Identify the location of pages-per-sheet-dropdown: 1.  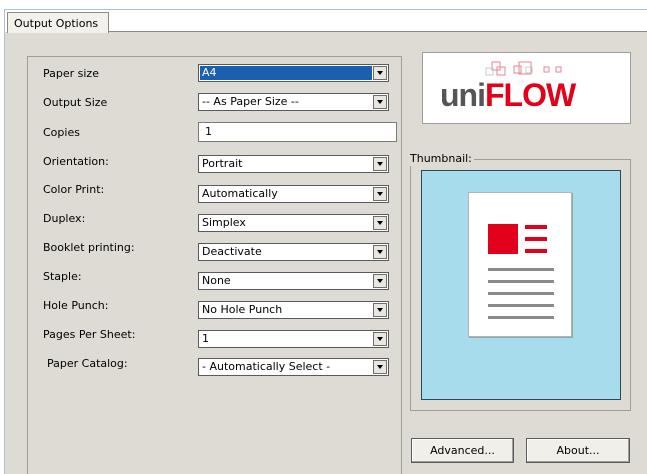
(293, 339).